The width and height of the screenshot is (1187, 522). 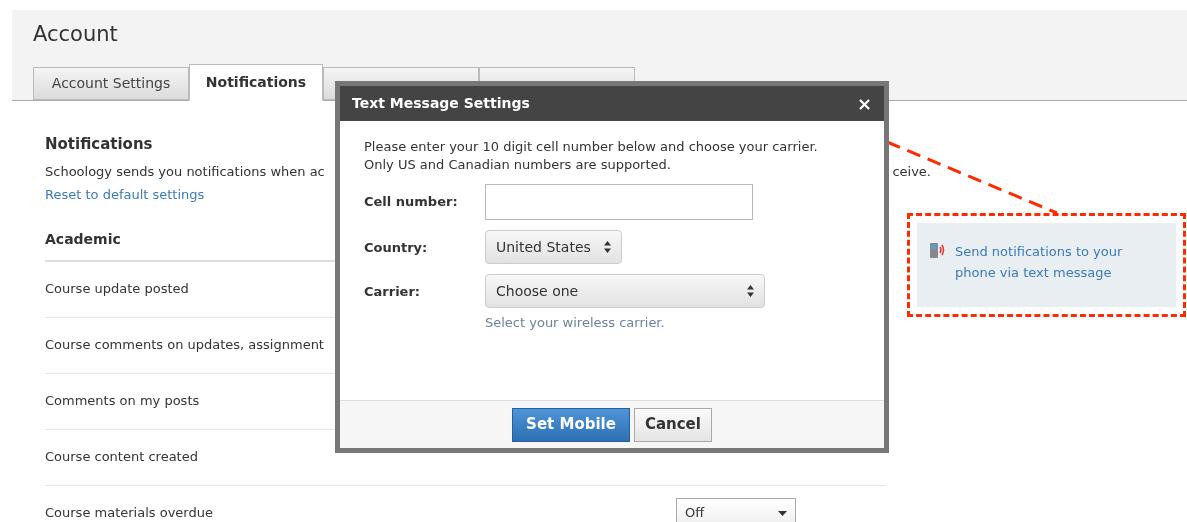 What do you see at coordinates (782, 513) in the screenshot?
I see `caret-icon` at bounding box center [782, 513].